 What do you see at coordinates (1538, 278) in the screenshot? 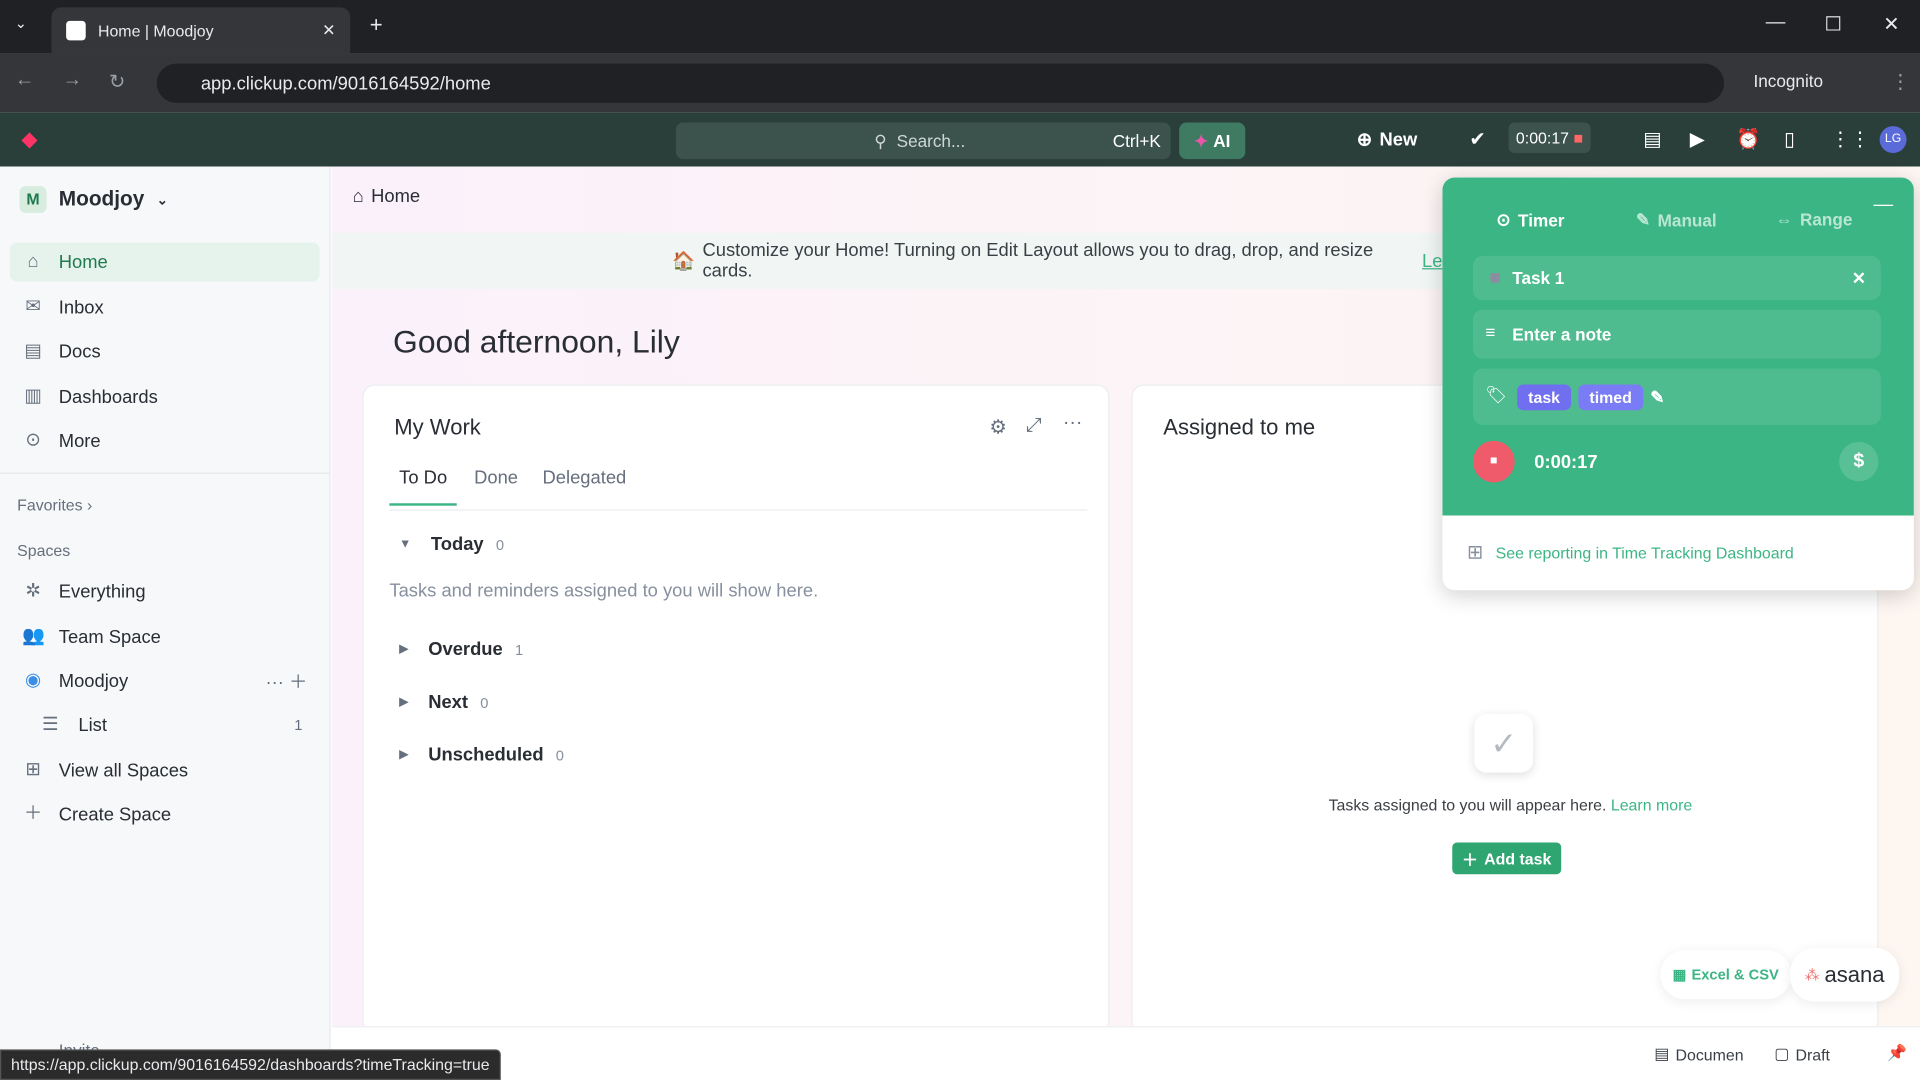
I see `task-name: Task 1` at bounding box center [1538, 278].